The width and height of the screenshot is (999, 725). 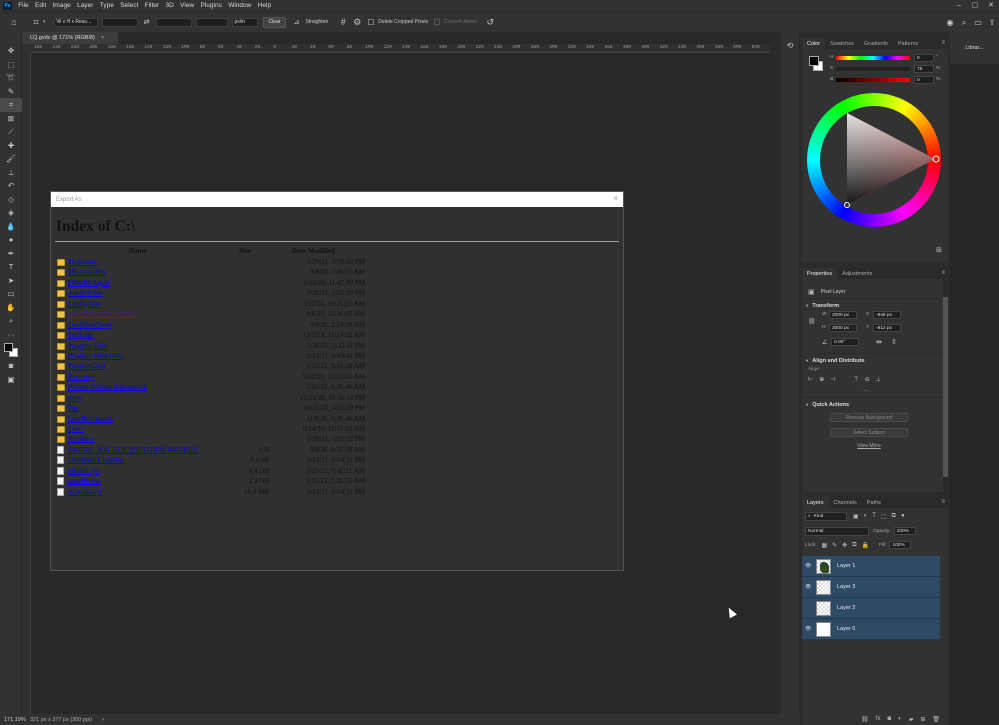 I want to click on listing-link: Program Files, so click(x=87, y=346).